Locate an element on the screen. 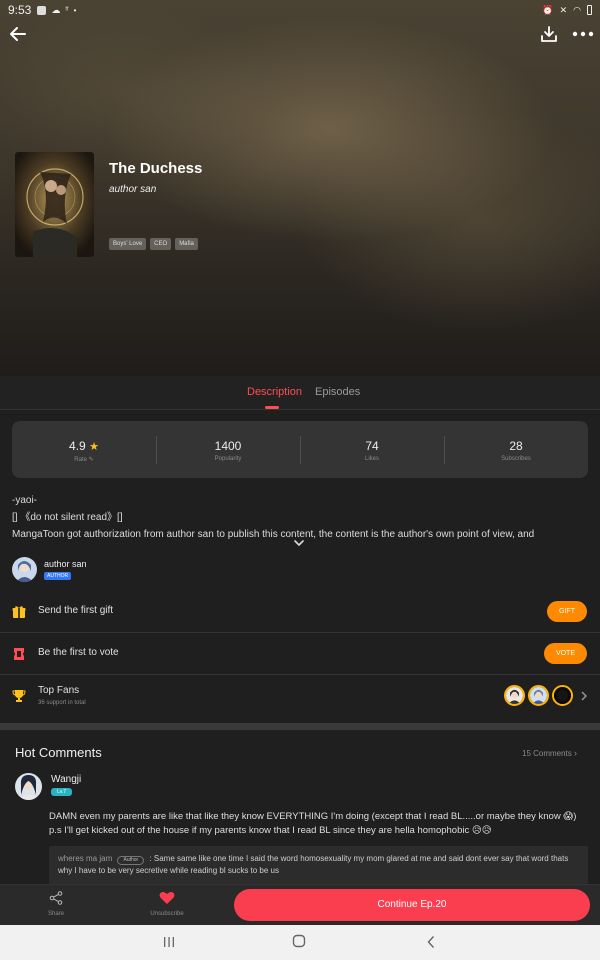 This screenshot has height=960, width=600. hot-comments-title: Hot Comments is located at coordinates (58, 752).